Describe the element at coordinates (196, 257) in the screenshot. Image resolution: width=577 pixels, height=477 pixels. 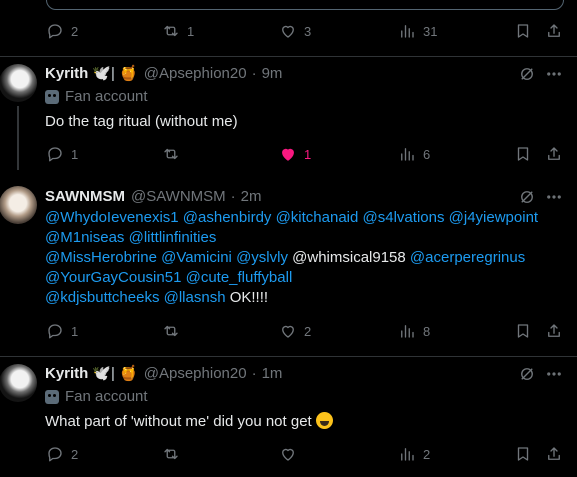
I see `mention-link: @Vamicini` at that location.